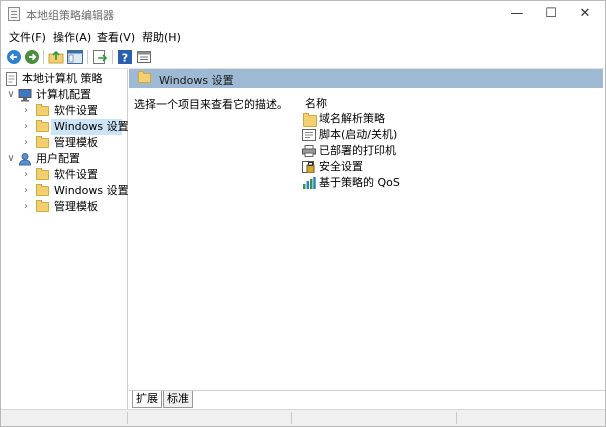 The height and width of the screenshot is (427, 606). Describe the element at coordinates (367, 400) in the screenshot. I see `view-tabs: 扩展 标准` at that location.